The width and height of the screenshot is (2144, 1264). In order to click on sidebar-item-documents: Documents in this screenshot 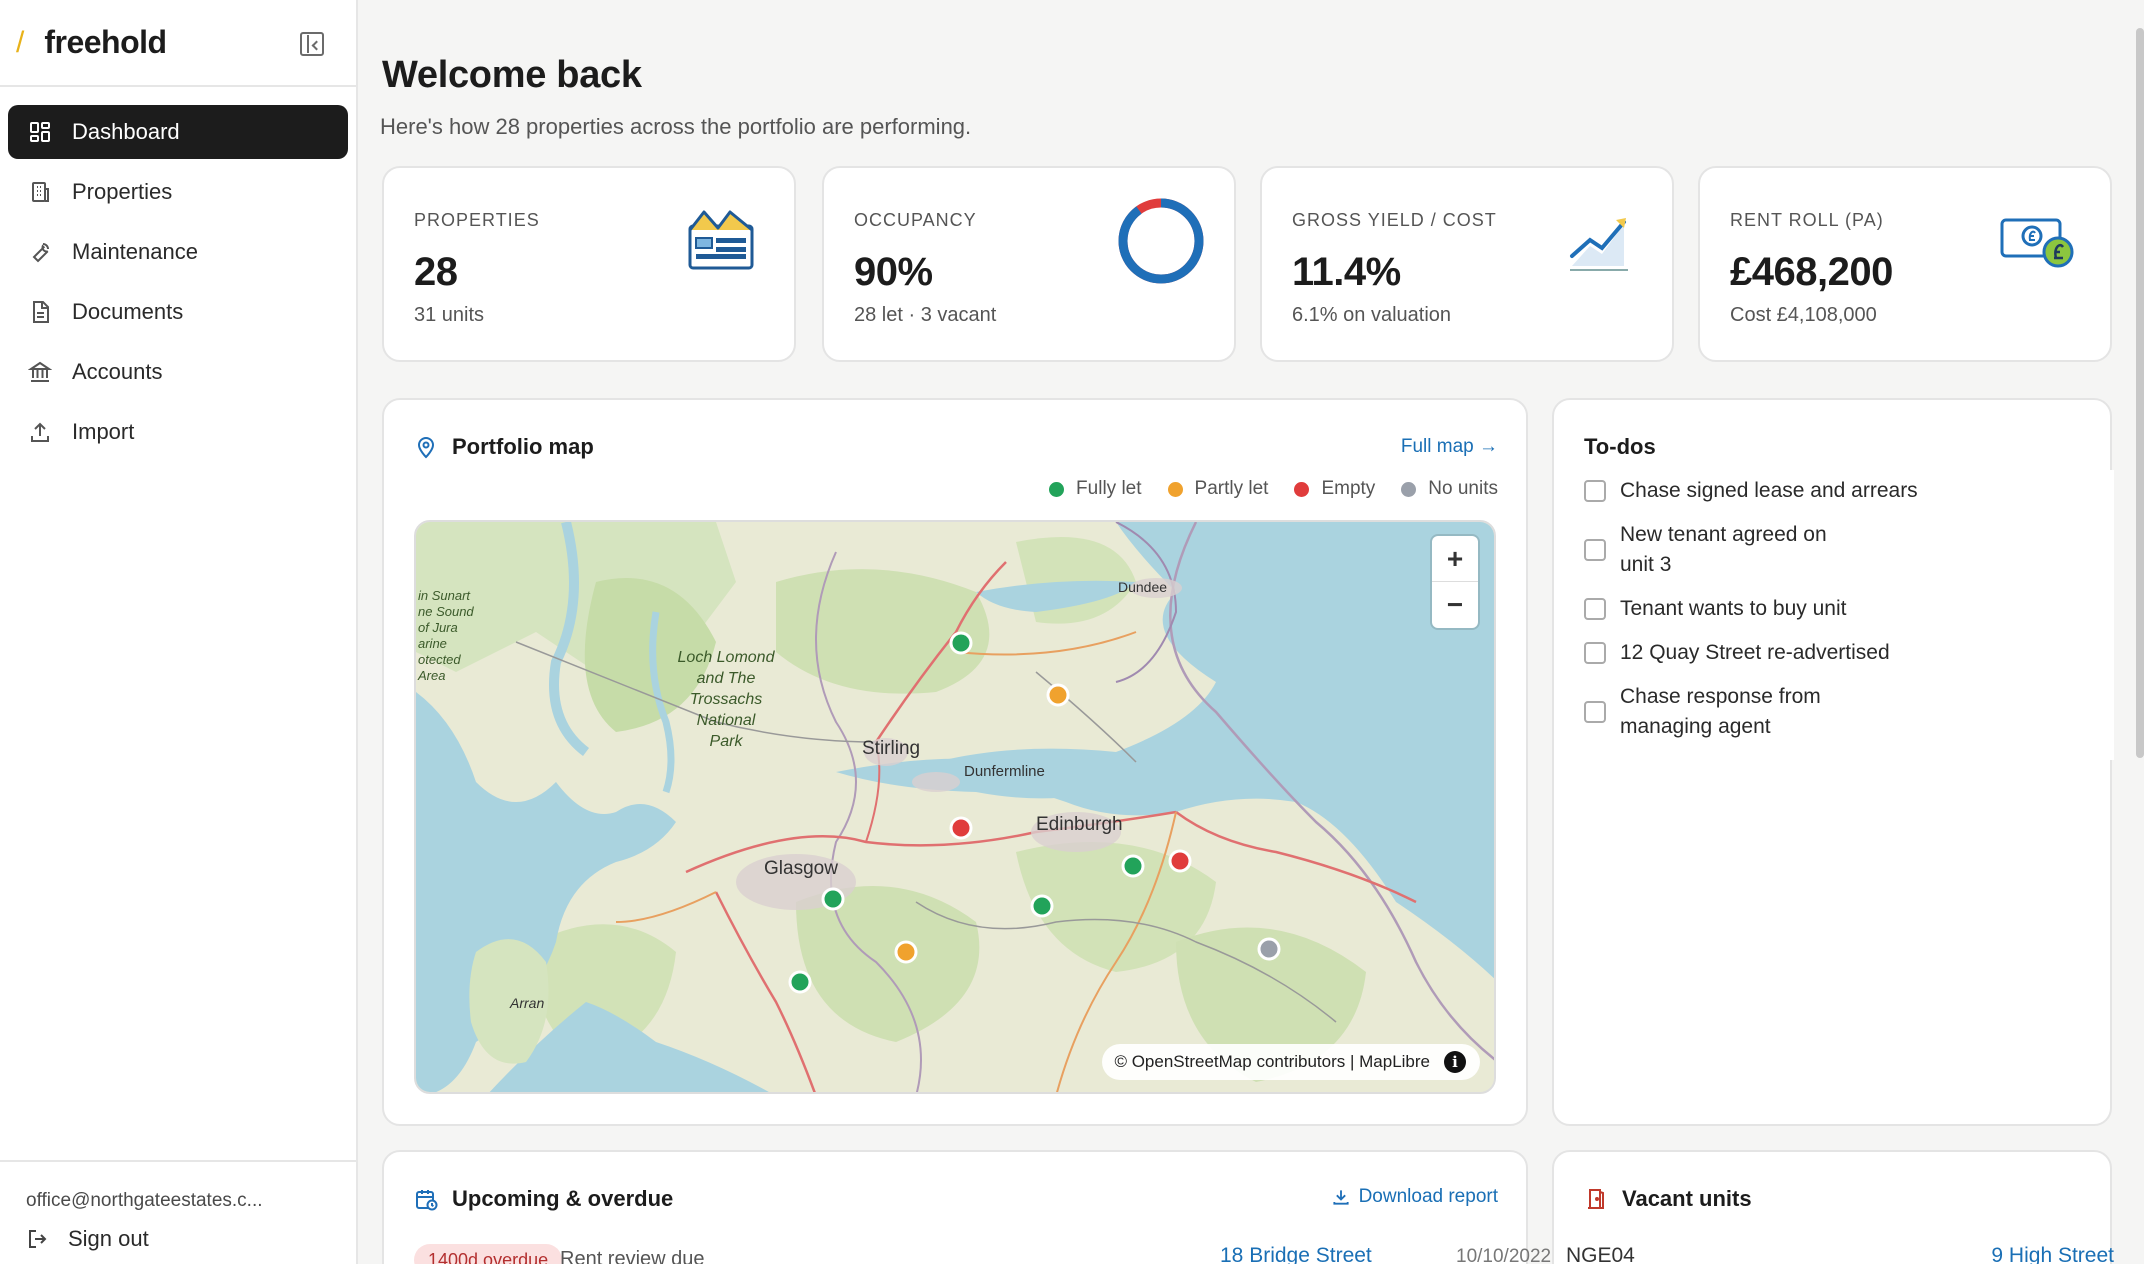, I will do `click(178, 312)`.